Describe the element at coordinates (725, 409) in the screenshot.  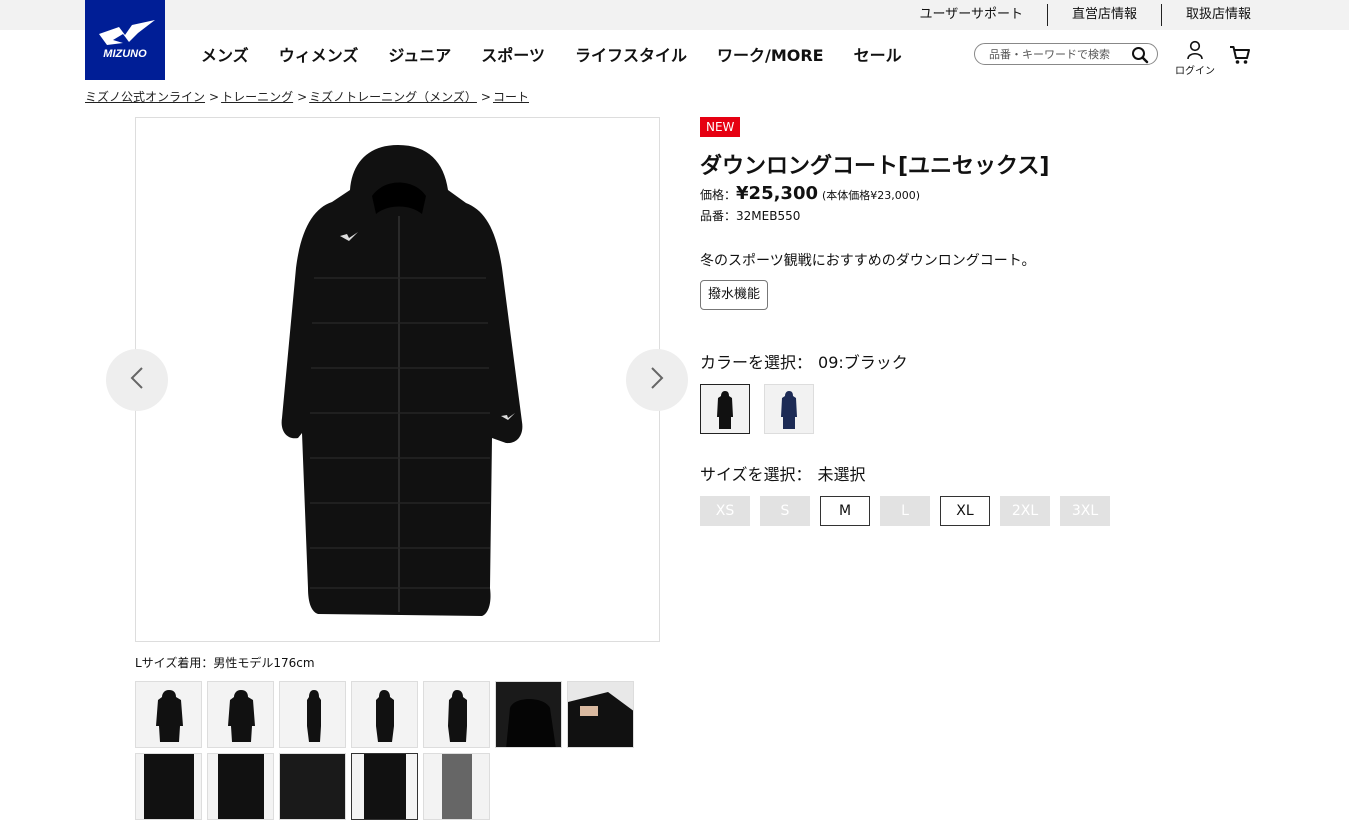
I see `color-swatch-black` at that location.